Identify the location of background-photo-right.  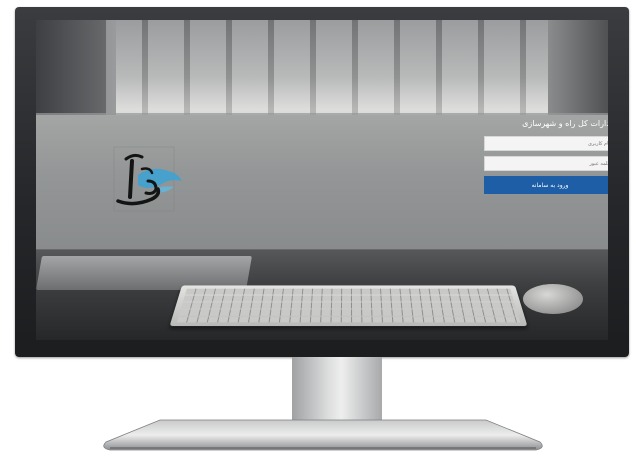
(578, 67).